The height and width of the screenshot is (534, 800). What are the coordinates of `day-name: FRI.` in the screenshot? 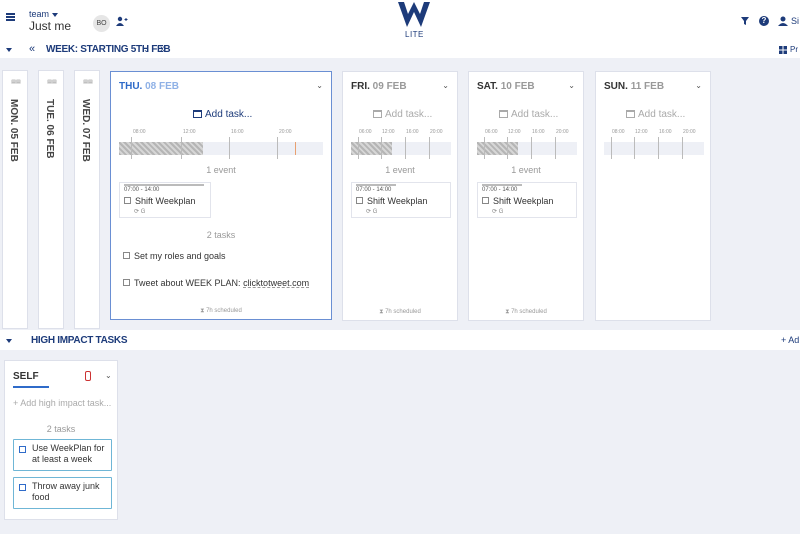 It's located at (360, 86).